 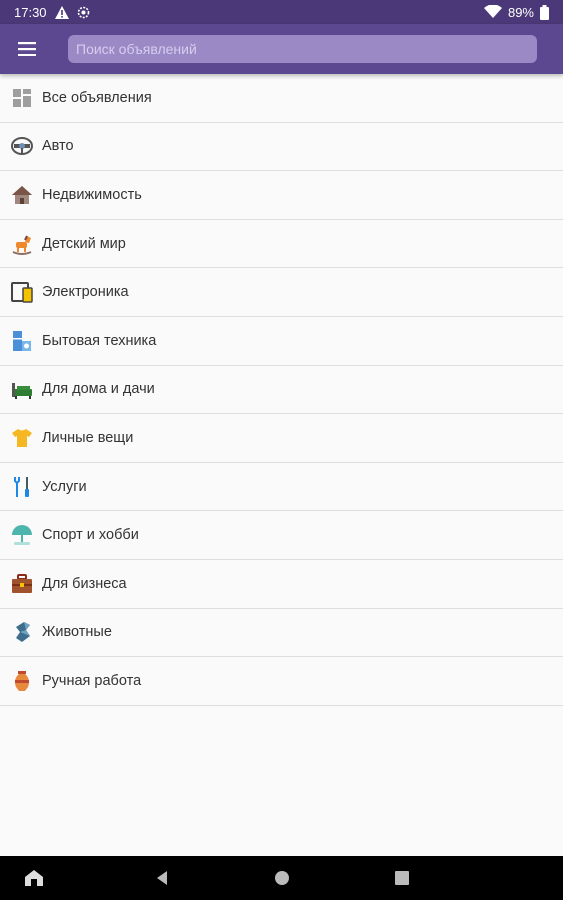 What do you see at coordinates (85, 292) in the screenshot?
I see `category-label: Электроника` at bounding box center [85, 292].